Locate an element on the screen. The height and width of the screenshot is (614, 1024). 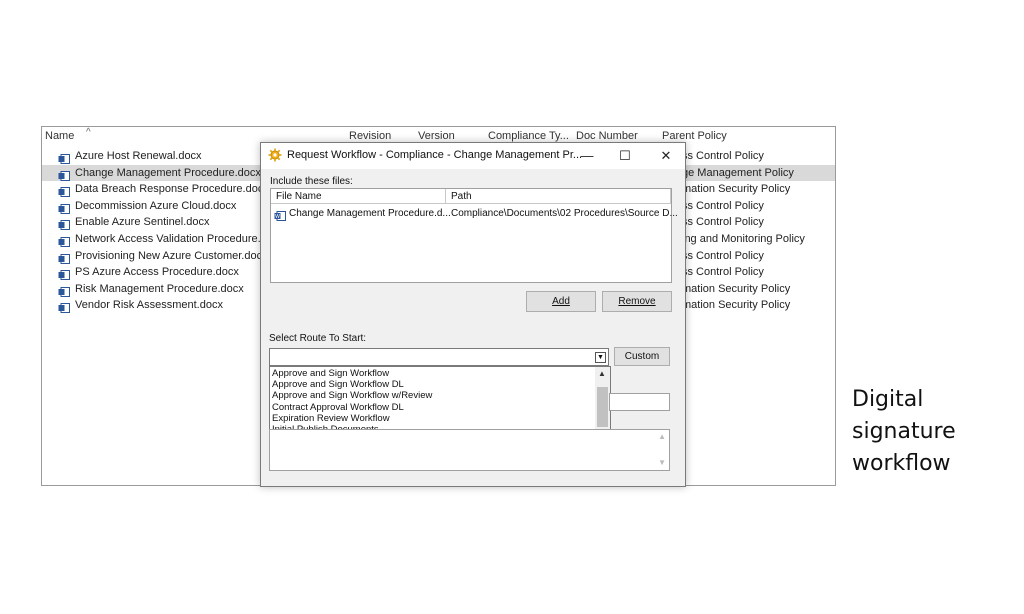
caption-line: signature is located at coordinates (904, 431).